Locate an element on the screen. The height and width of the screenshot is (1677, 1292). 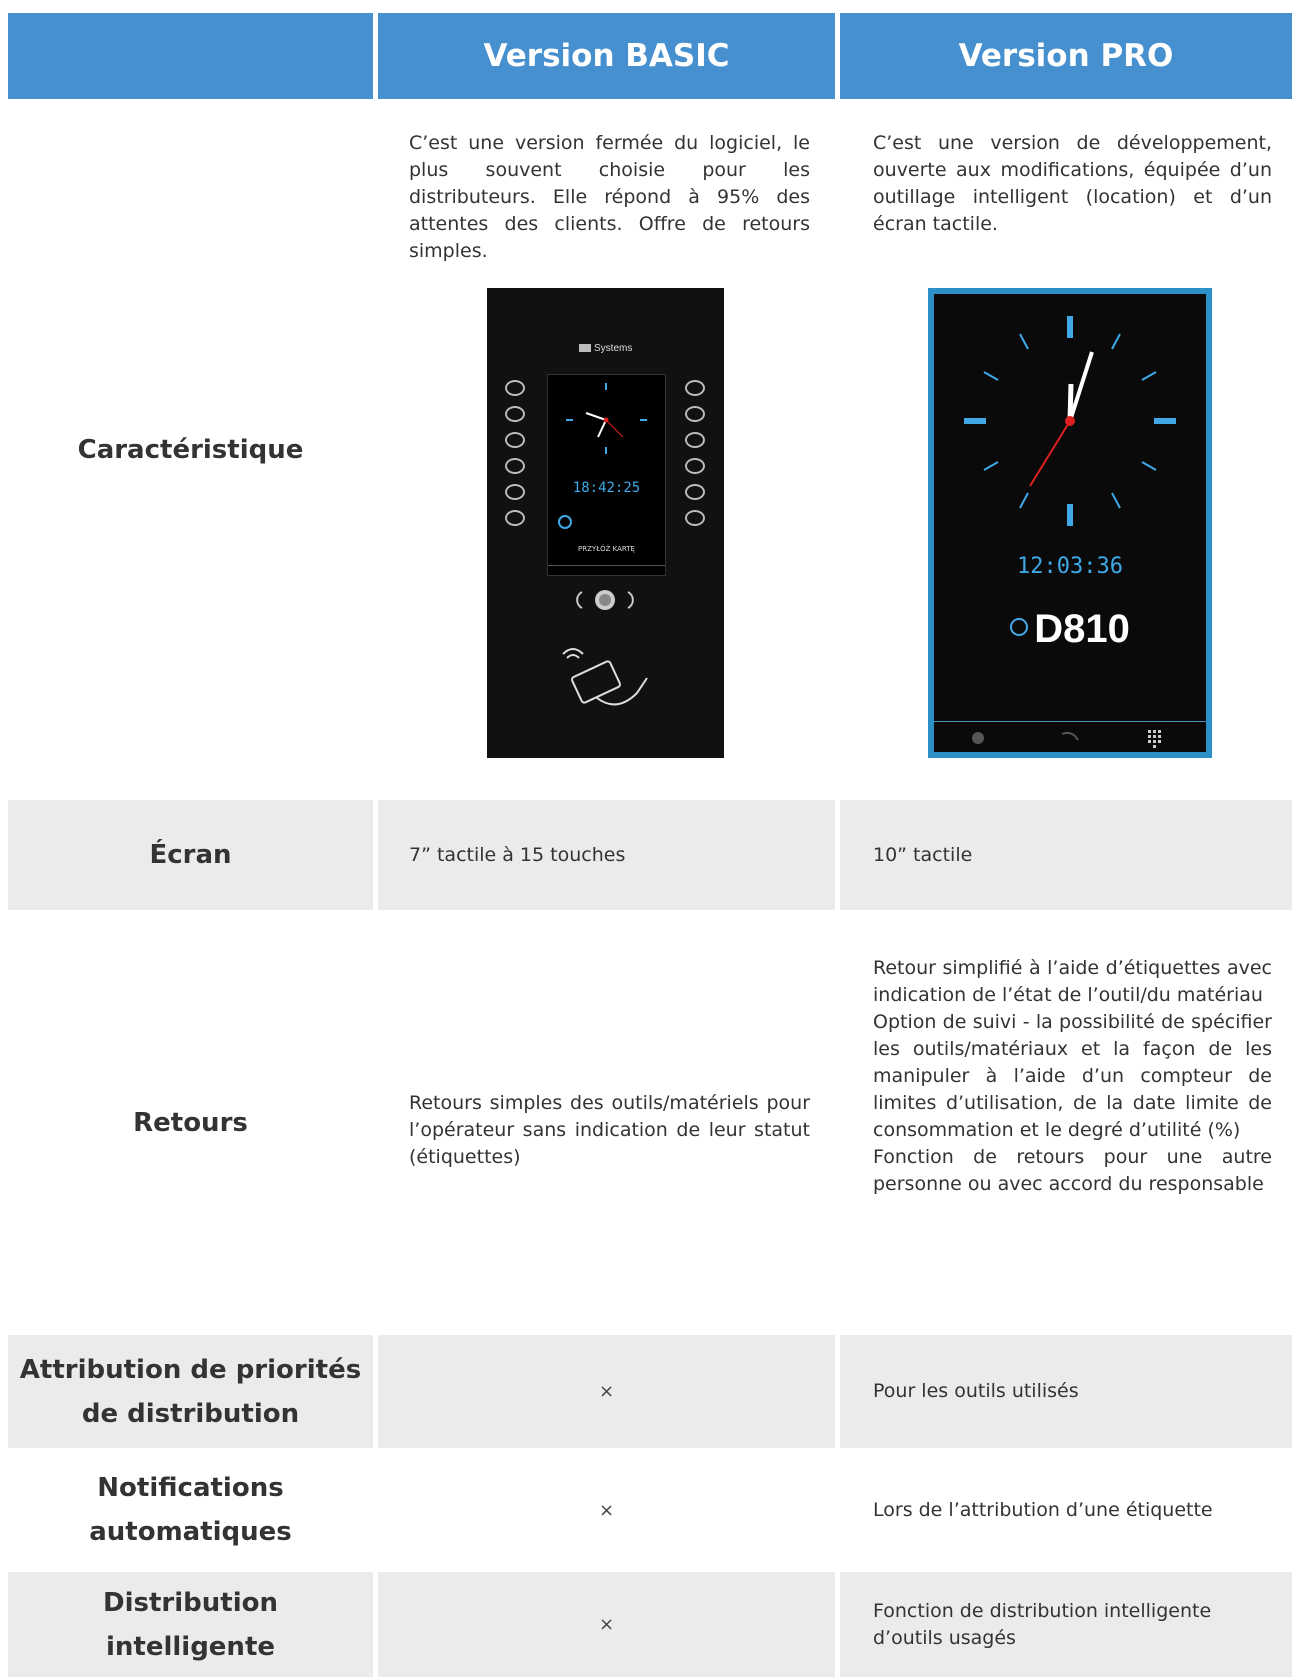
label-notifications: Notifications automatiques is located at coordinates (190, 1510).